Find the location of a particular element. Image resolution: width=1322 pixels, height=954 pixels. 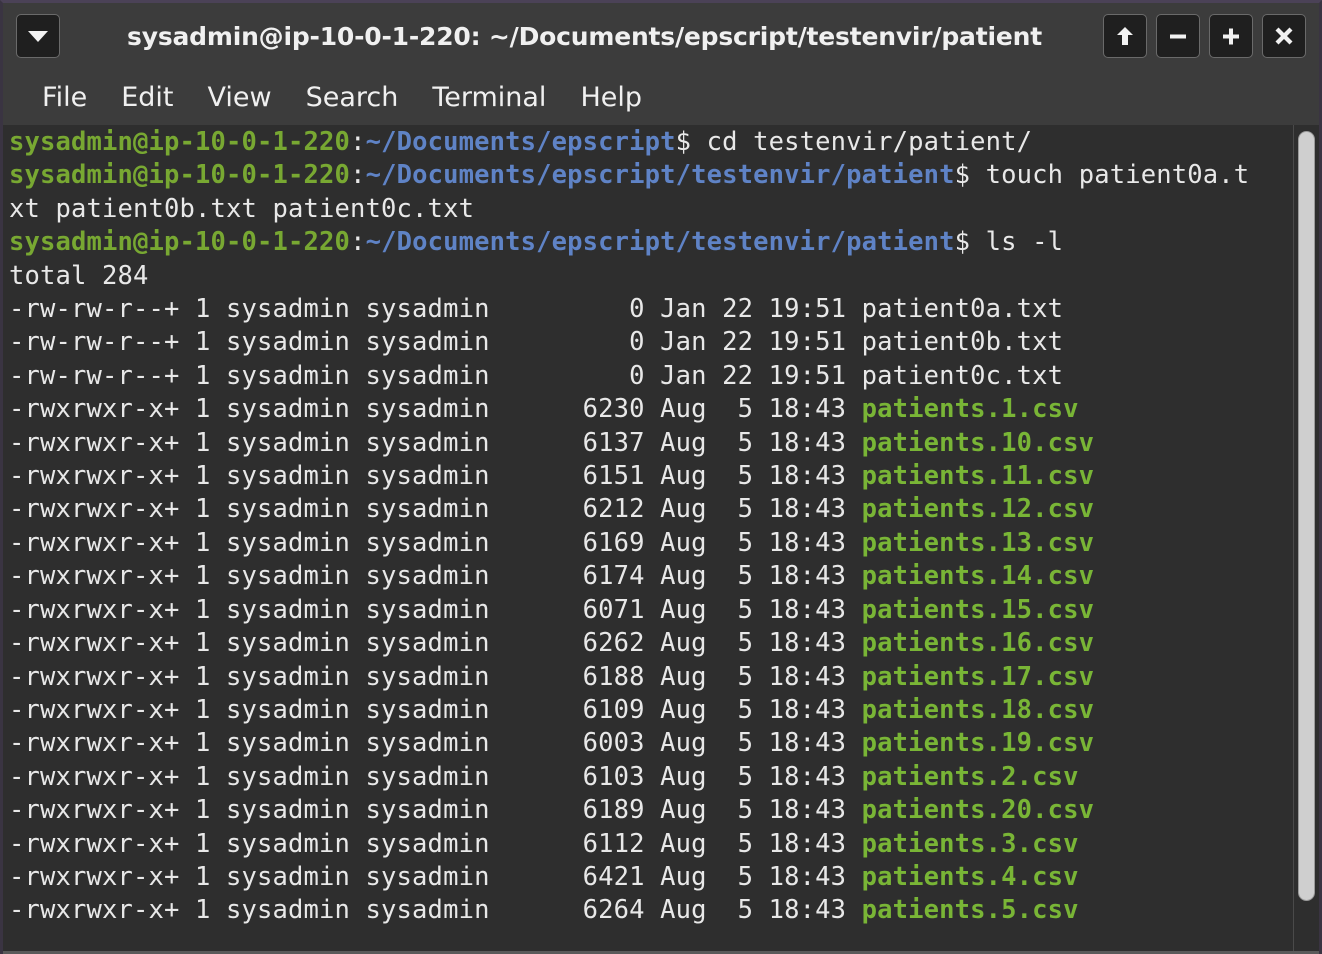

file-name: patient0c.txt is located at coordinates (962, 375).